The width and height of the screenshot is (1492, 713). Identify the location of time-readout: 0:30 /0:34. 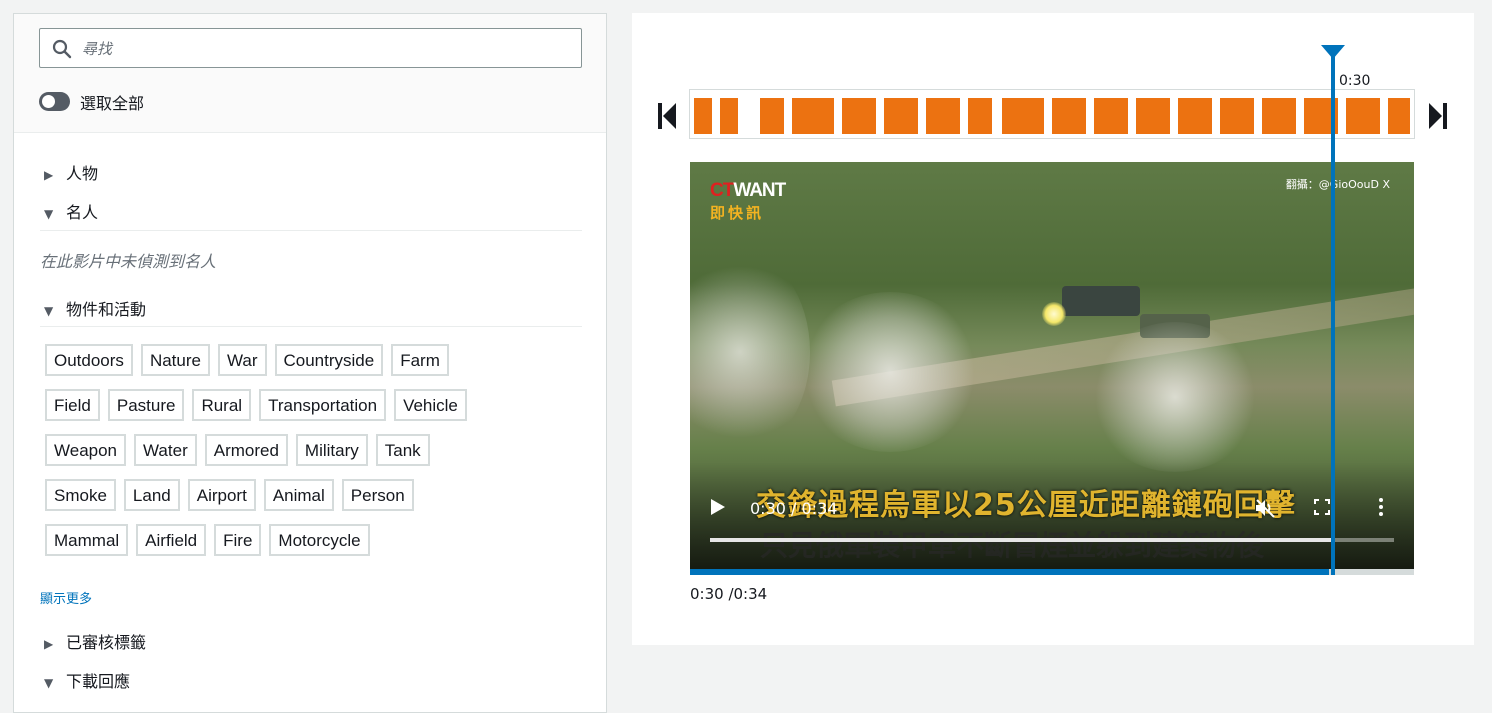
(729, 594).